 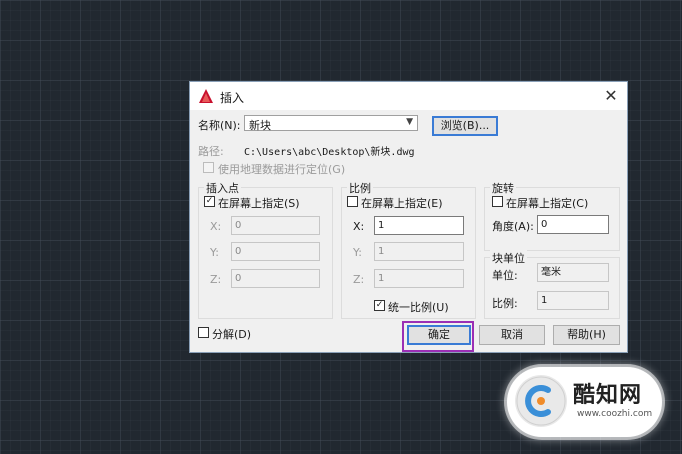 What do you see at coordinates (359, 226) in the screenshot?
I see `scale-x-label: X:` at bounding box center [359, 226].